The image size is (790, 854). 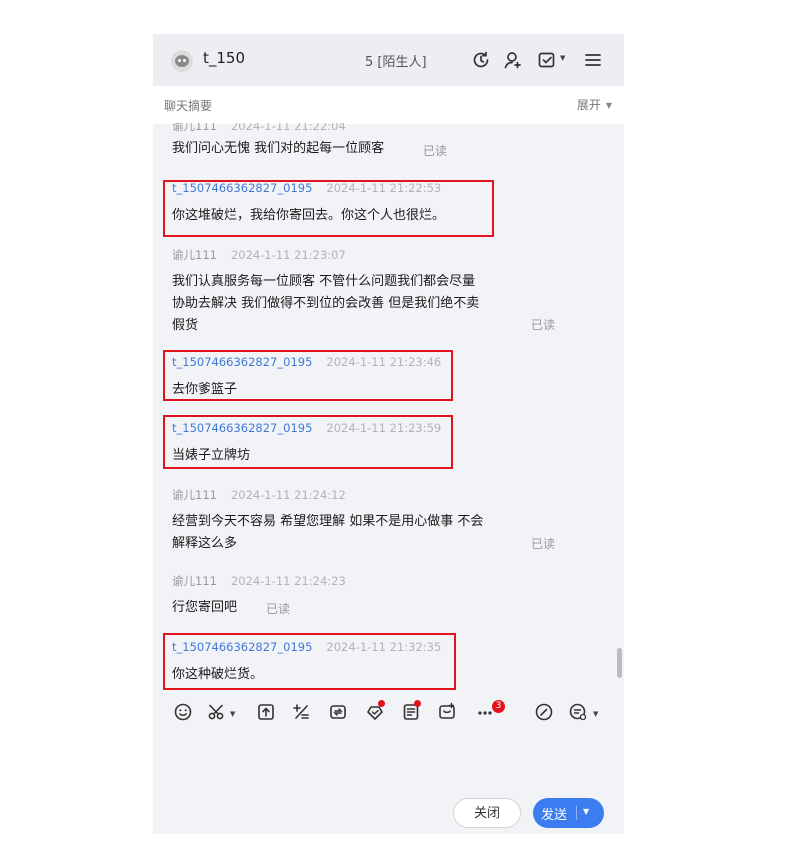 What do you see at coordinates (326, 303) in the screenshot?
I see `message-text: 协助去解决 我们做得不到位的会改善 但是我们绝不卖` at bounding box center [326, 303].